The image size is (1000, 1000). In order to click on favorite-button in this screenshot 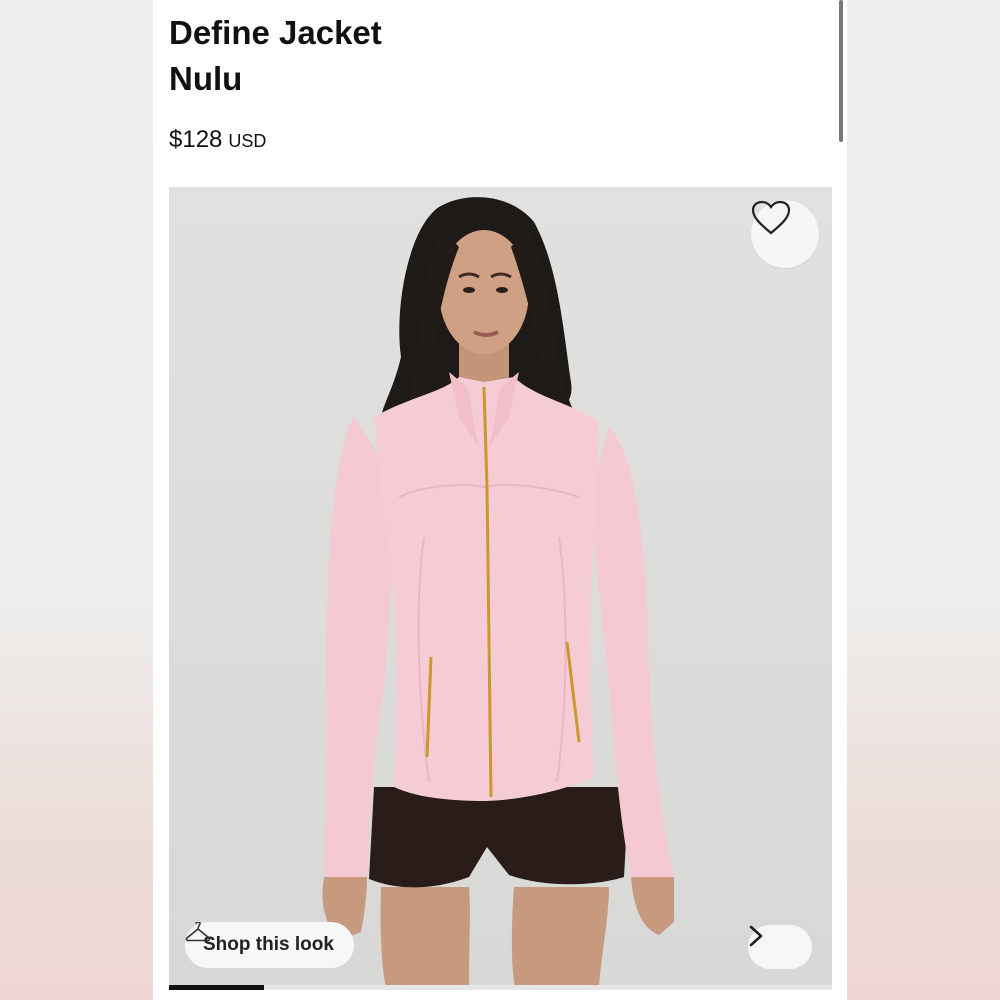, I will do `click(785, 234)`.